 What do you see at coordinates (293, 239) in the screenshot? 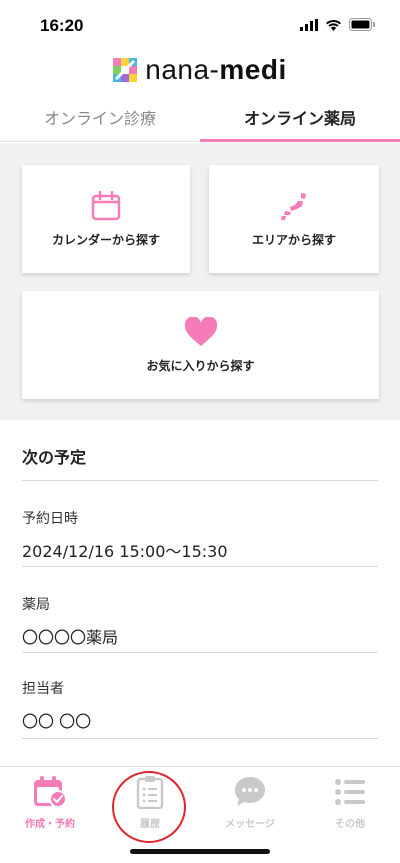
I see `card-label: エリアから探す` at bounding box center [293, 239].